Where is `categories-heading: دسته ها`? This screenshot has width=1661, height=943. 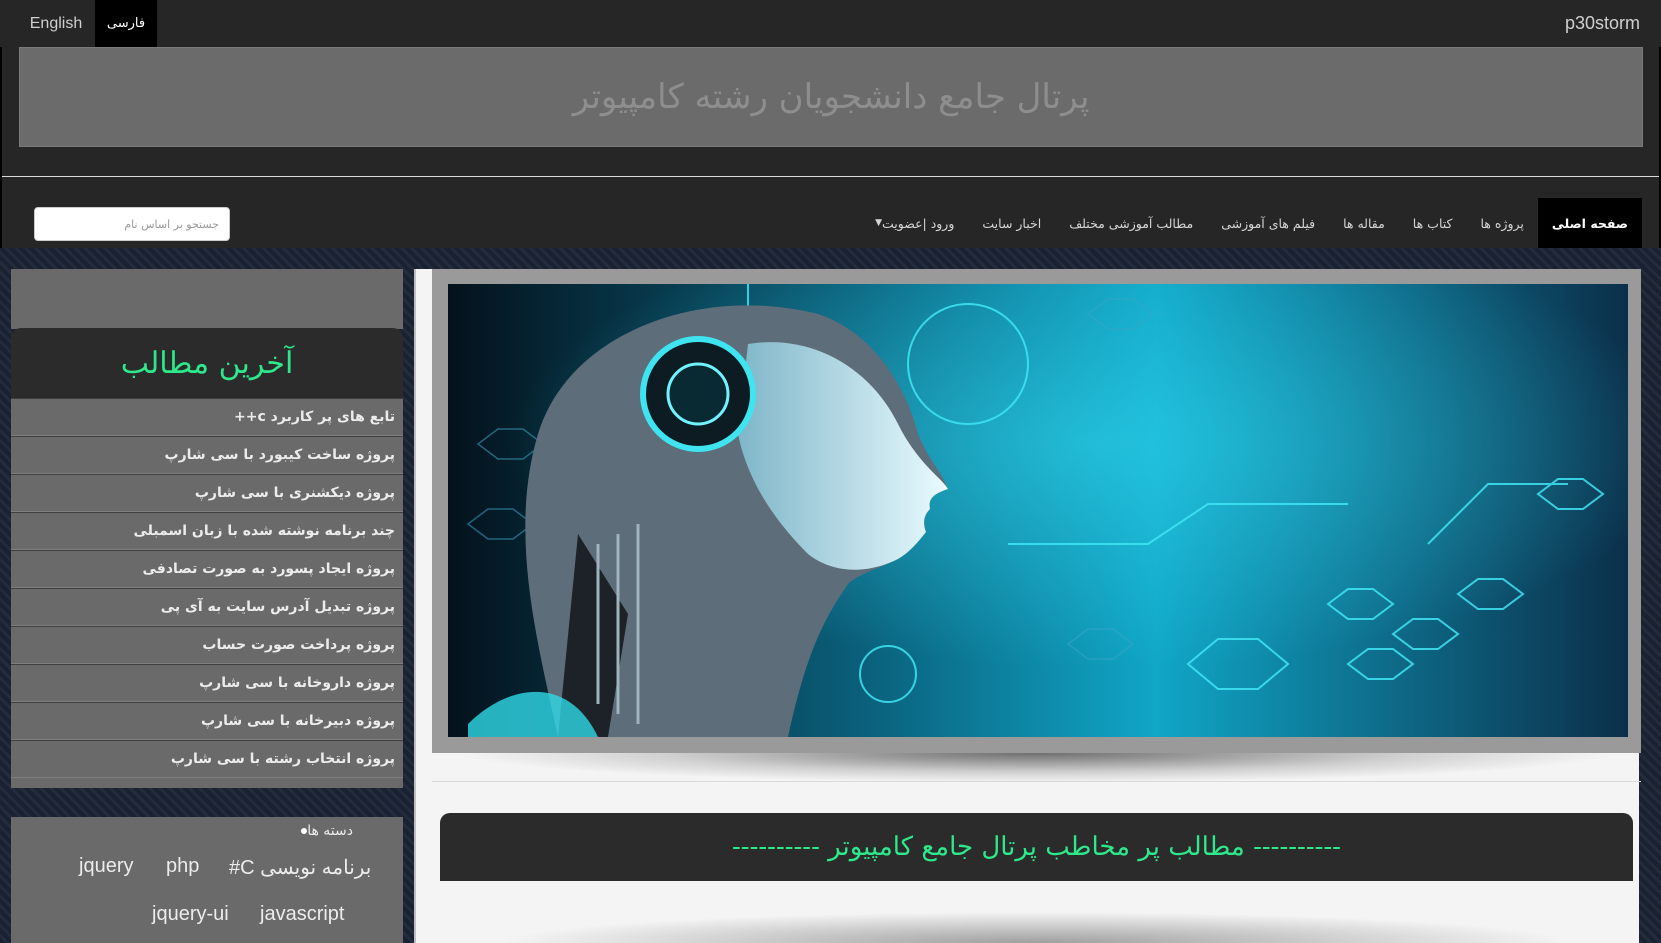
categories-heading: دسته ها is located at coordinates (323, 831).